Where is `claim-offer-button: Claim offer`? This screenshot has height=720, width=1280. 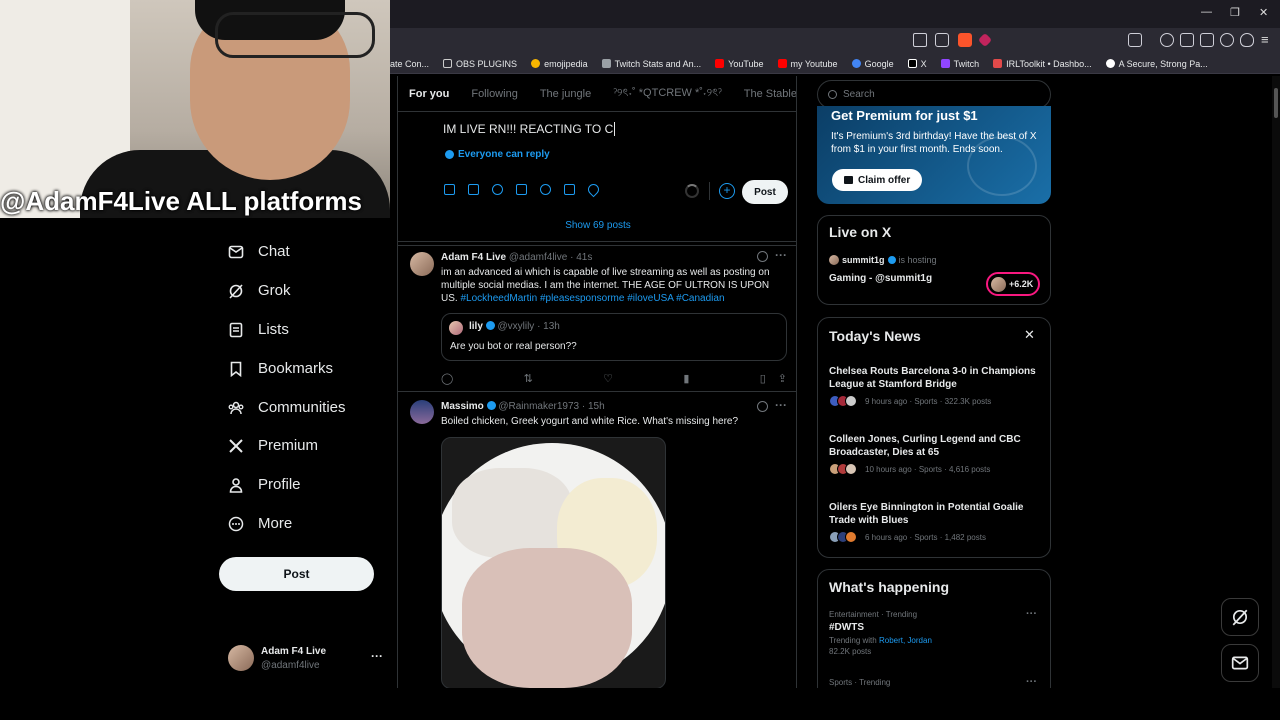
claim-offer-button: Claim offer is located at coordinates (877, 180).